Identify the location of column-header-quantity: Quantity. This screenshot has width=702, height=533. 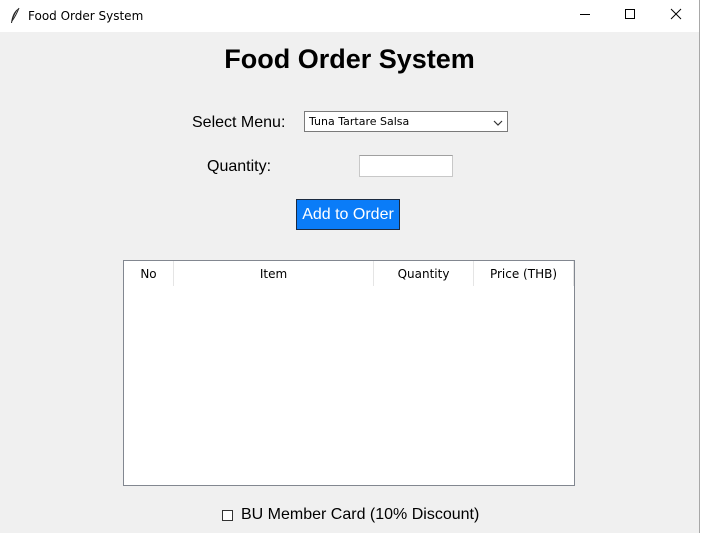
(424, 273).